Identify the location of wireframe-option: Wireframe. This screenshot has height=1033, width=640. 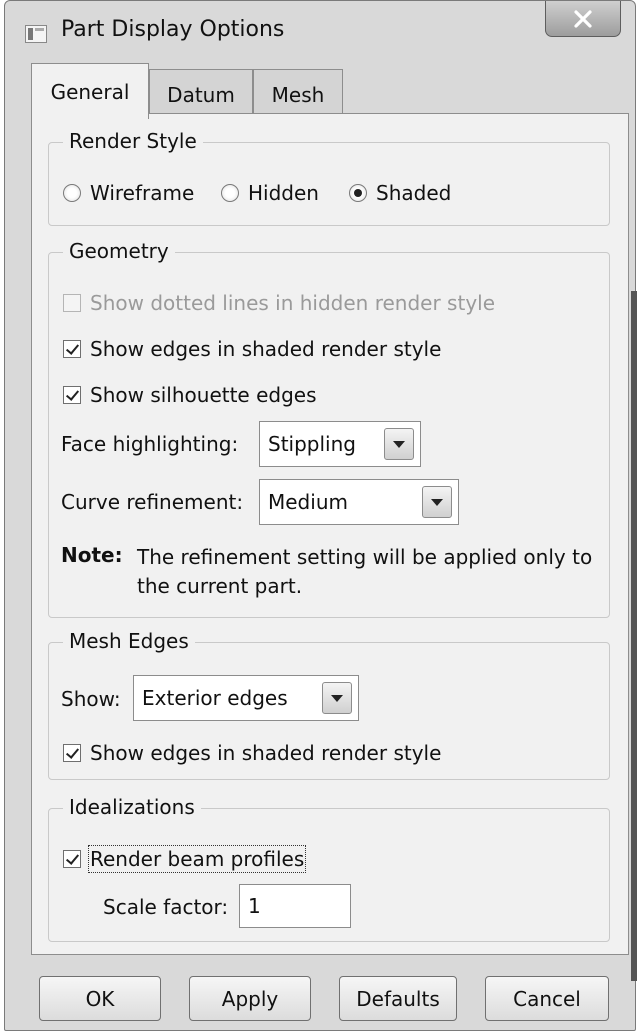
(128, 193).